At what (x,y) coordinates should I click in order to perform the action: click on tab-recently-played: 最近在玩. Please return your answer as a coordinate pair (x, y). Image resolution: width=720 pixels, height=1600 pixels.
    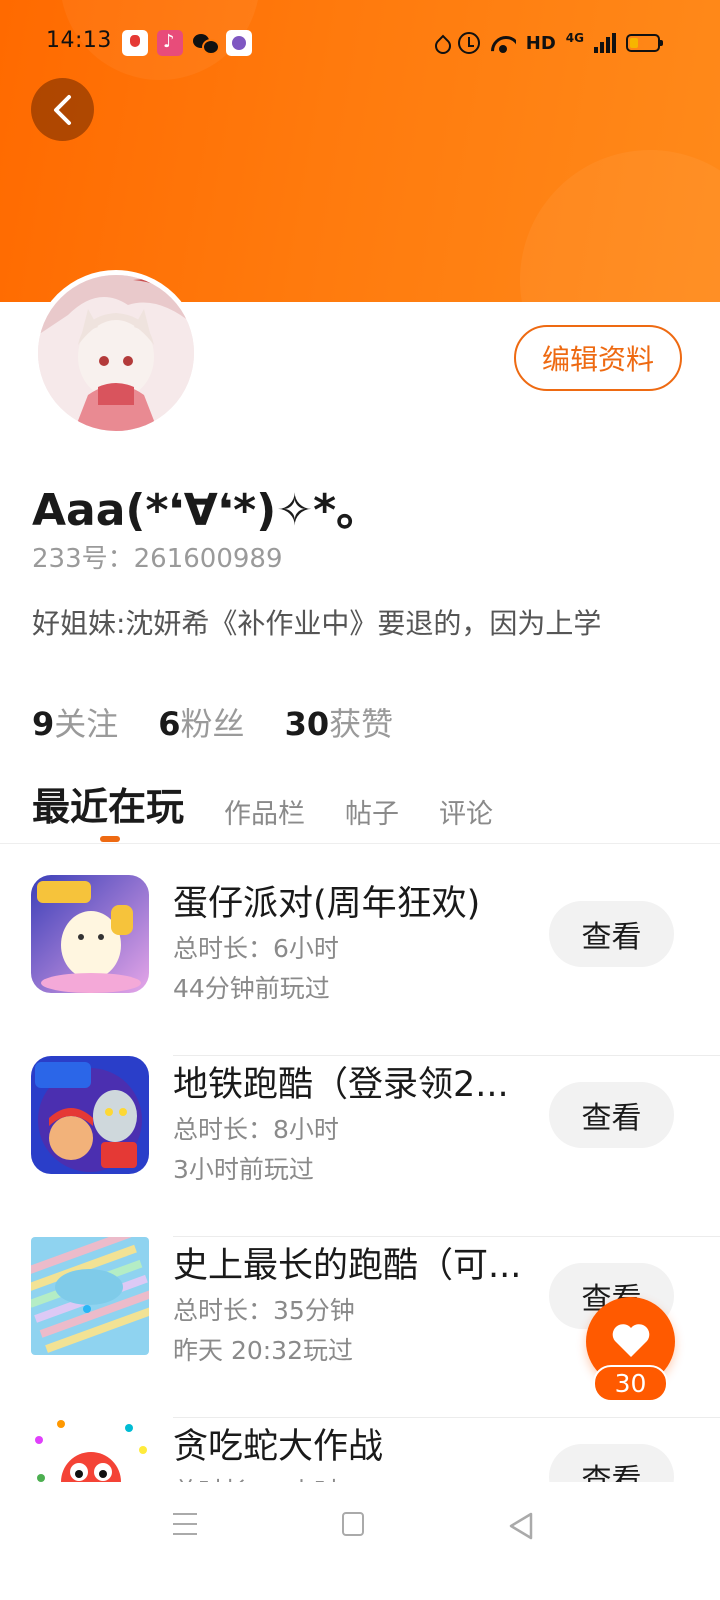
    Looking at the image, I should click on (108, 806).